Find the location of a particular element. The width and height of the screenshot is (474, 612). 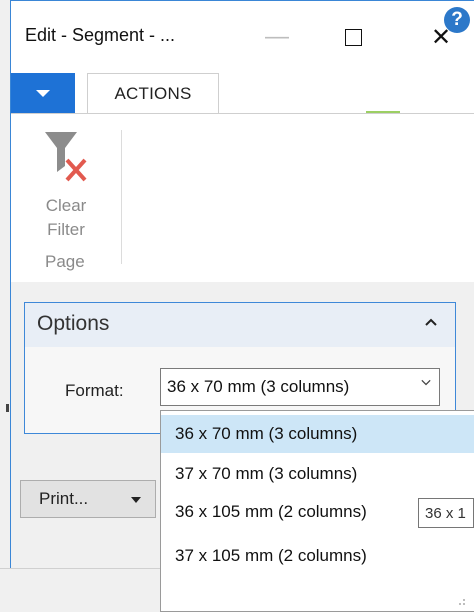

ribbon-tabs: ACTIONS is located at coordinates (242, 93).